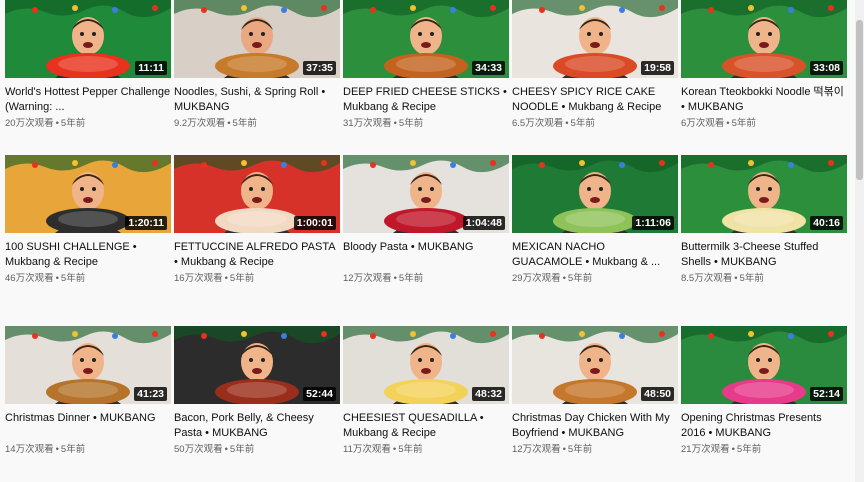 The image size is (864, 482). Describe the element at coordinates (488, 394) in the screenshot. I see `video-duration: 48:32` at that location.